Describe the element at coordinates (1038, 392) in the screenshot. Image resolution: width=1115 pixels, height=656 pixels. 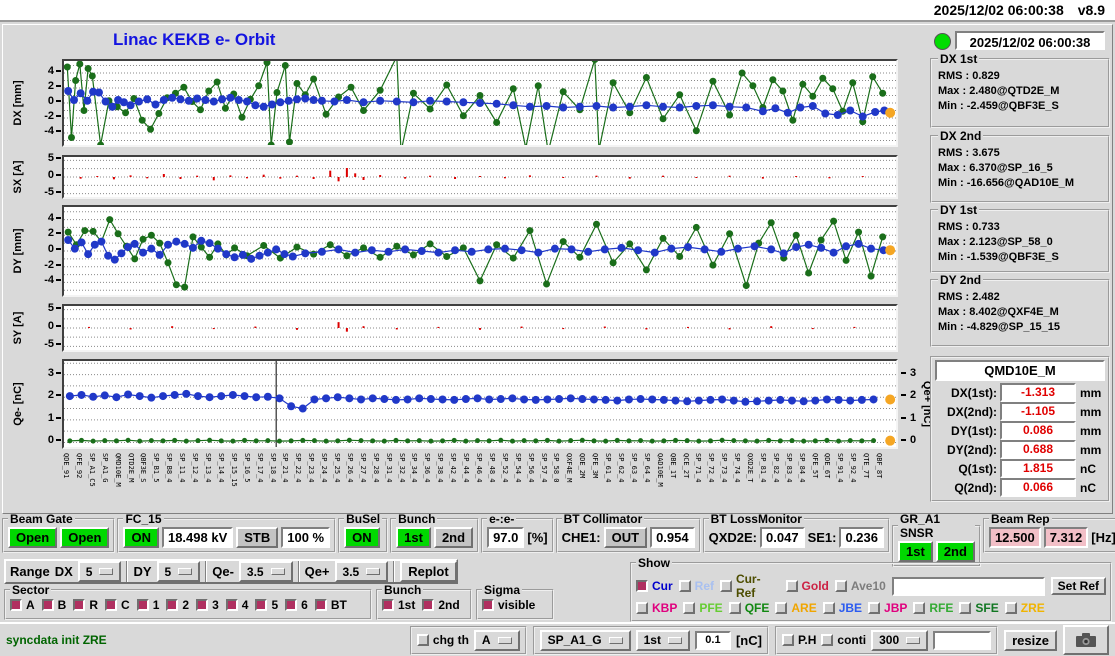
I see `monitor-row-value: -1.313` at that location.